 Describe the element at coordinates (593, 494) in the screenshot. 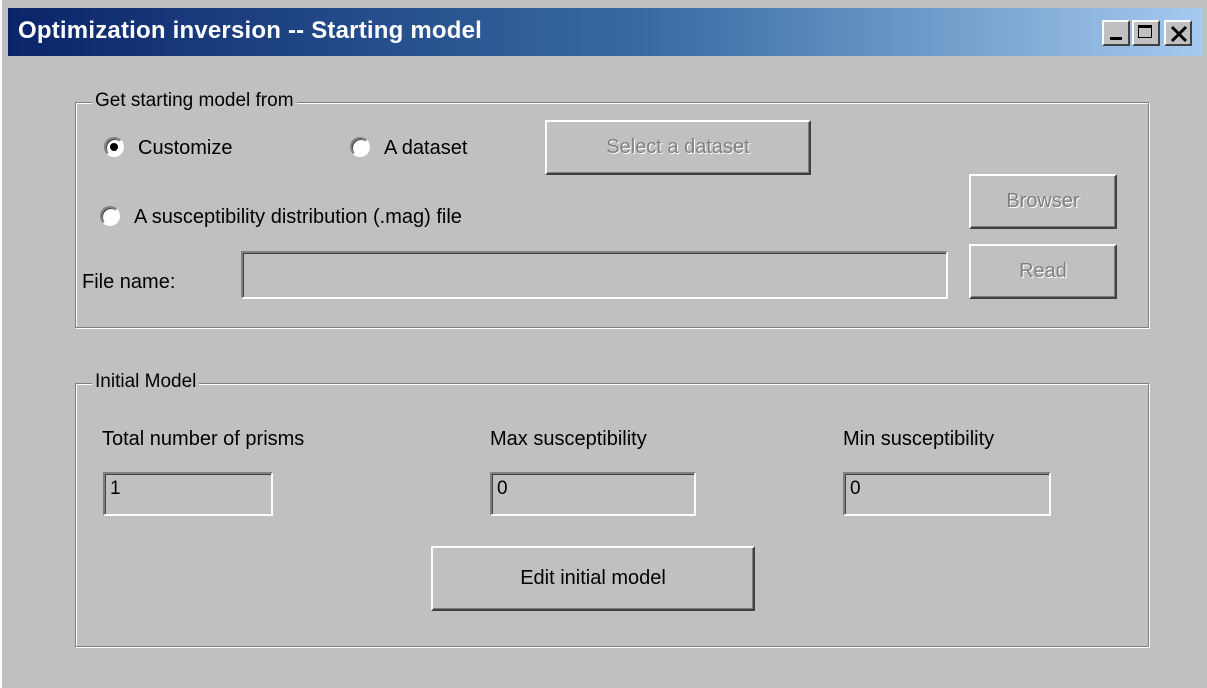

I see `max-susceptibility-field: 0` at that location.